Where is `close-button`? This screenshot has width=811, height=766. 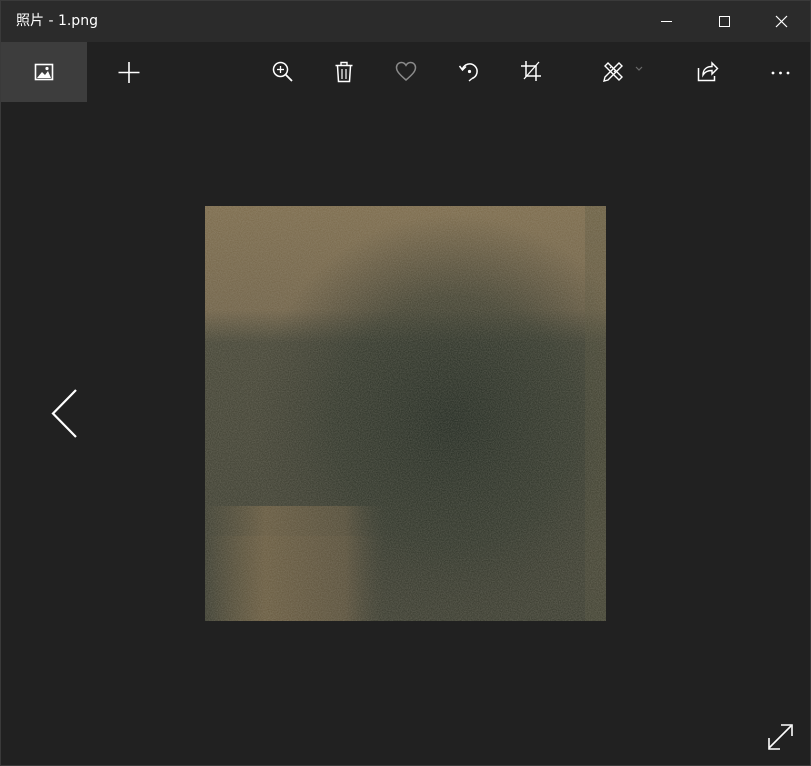 close-button is located at coordinates (782, 21).